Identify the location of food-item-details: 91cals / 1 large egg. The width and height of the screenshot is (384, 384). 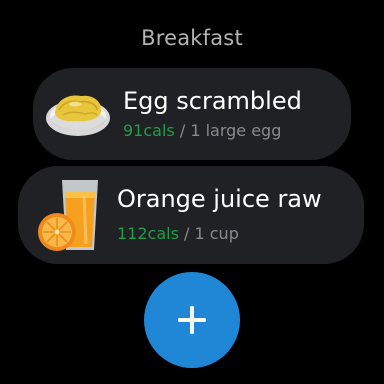
(202, 130).